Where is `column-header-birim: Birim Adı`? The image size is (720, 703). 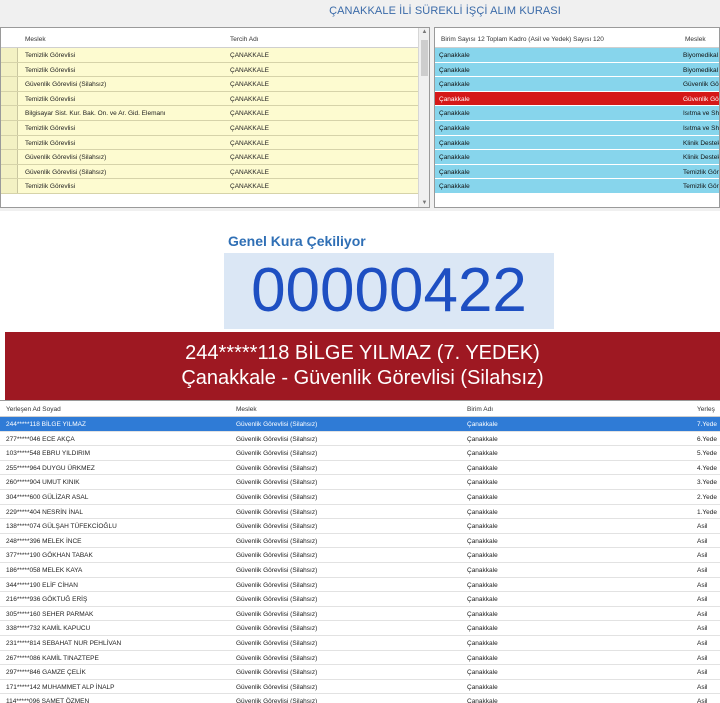 column-header-birim: Birim Adı is located at coordinates (480, 409).